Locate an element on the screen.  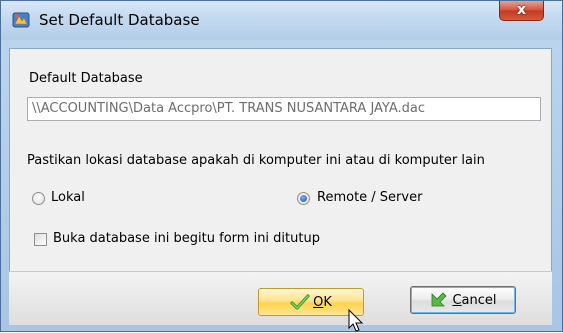
close-button: x is located at coordinates (521, 11).